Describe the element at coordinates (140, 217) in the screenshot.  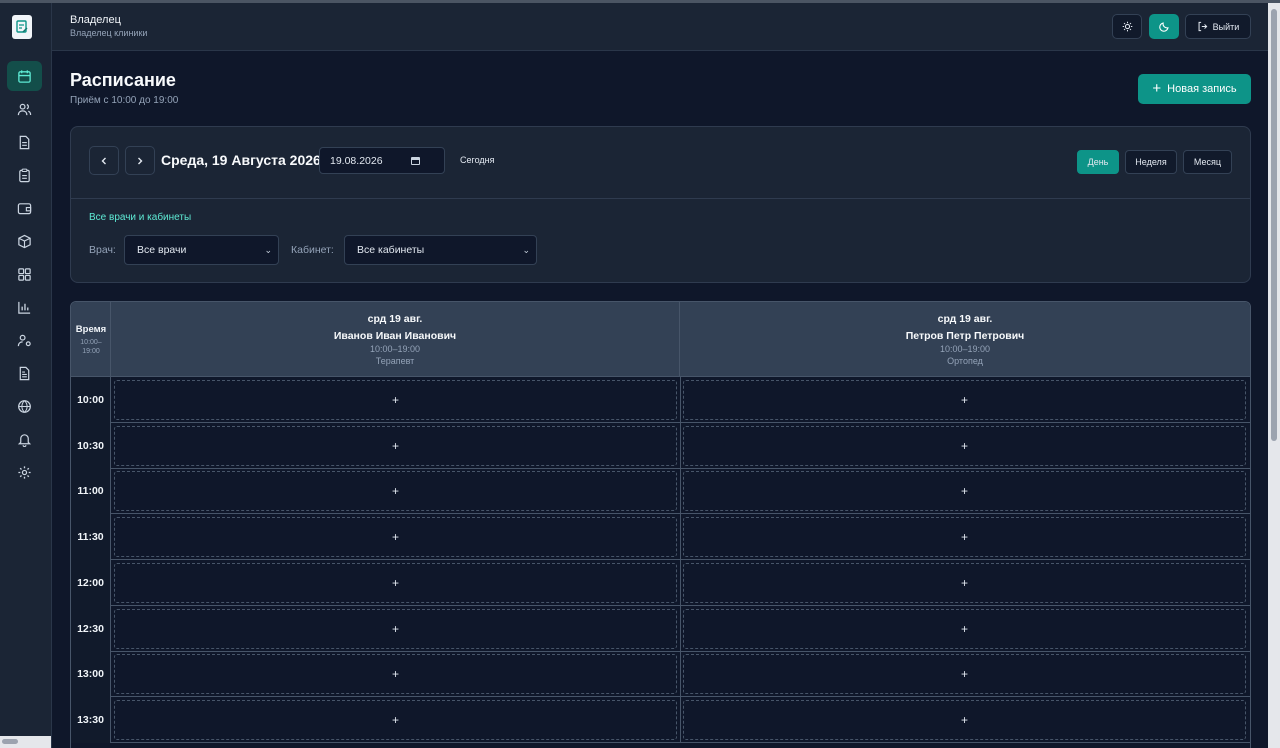
I see `all-doctors-rooms-link: Все врачи и кабинеты` at that location.